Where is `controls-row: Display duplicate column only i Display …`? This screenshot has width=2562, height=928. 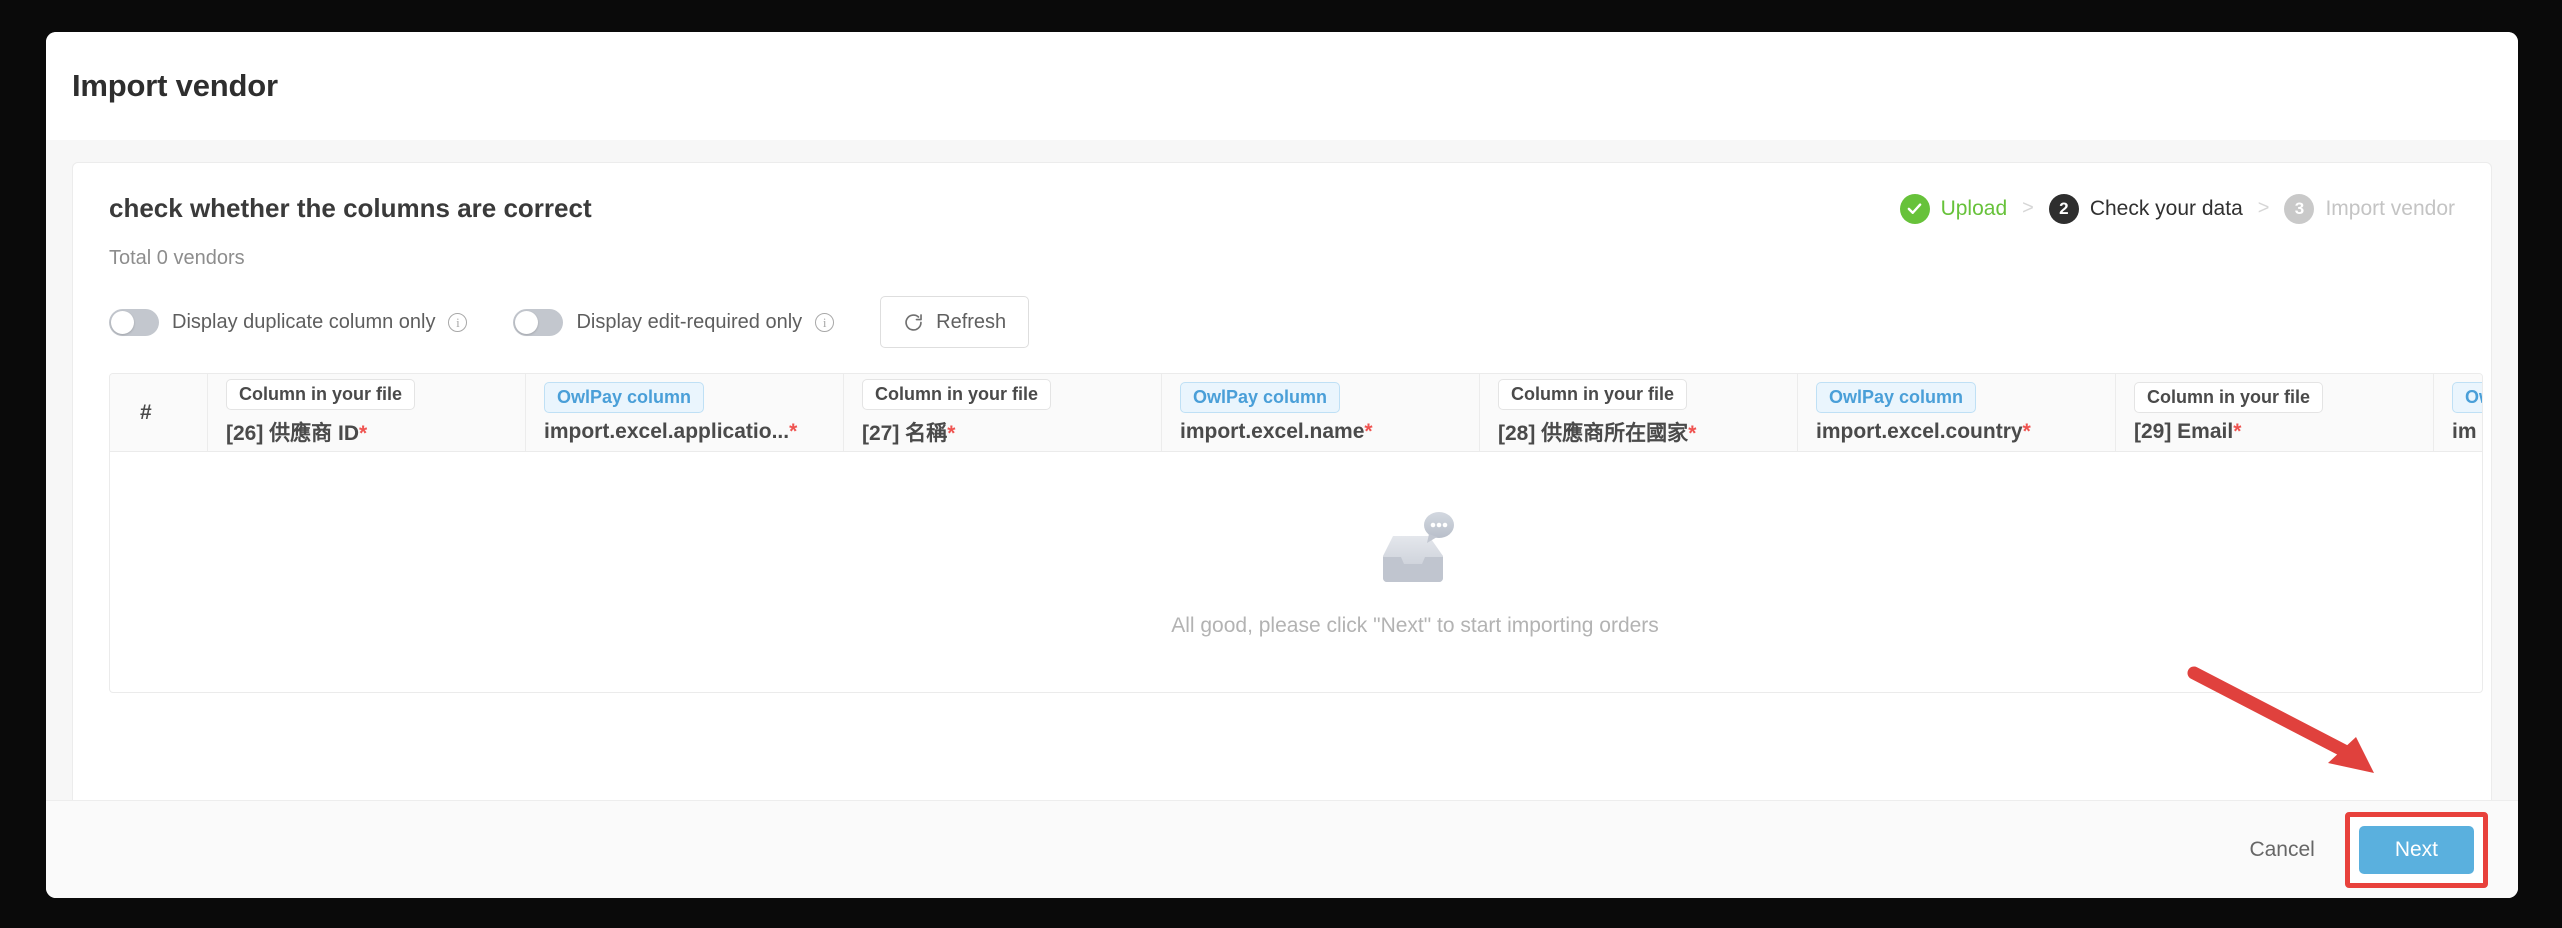
controls-row: Display duplicate column only i Display … is located at coordinates (1282, 322).